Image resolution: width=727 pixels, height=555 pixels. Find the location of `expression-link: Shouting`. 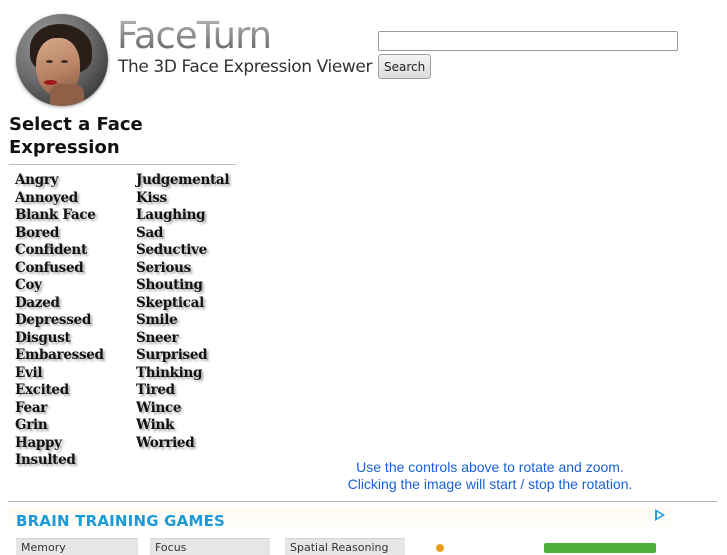

expression-link: Shouting is located at coordinates (182, 286).